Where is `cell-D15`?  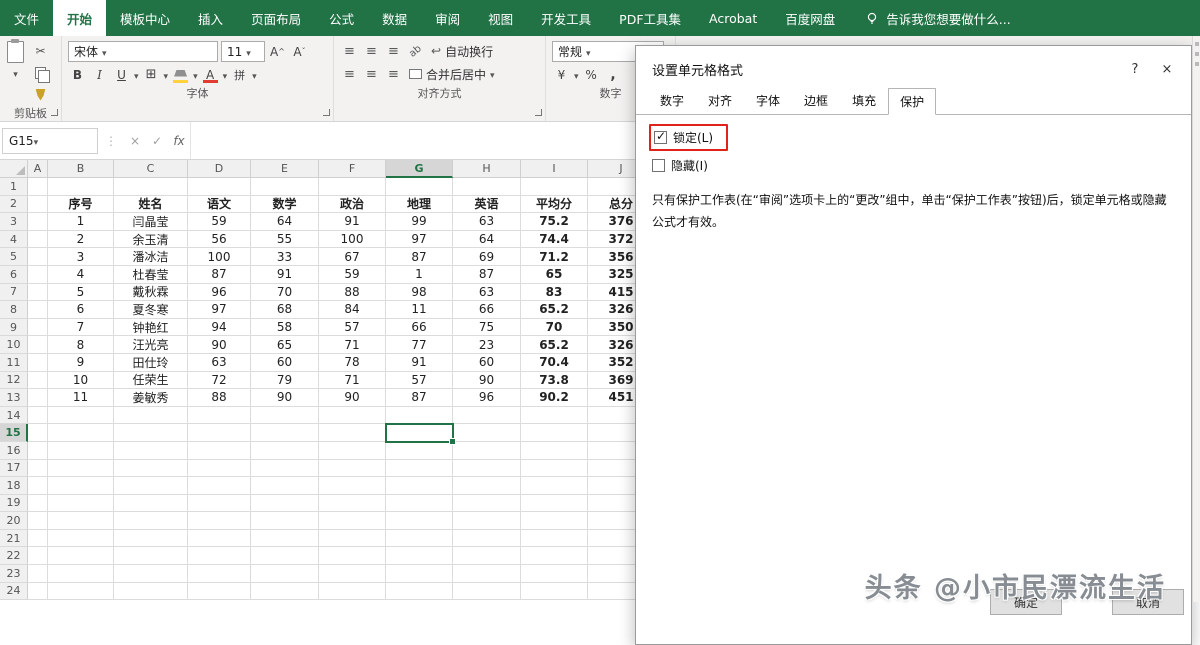 cell-D15 is located at coordinates (219, 433).